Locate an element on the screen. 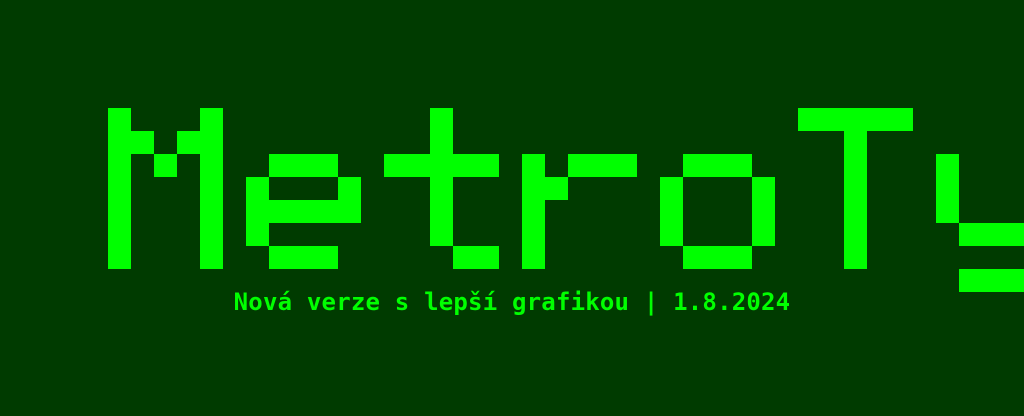 The image size is (1024, 416). logo-letter-t is located at coordinates (441, 188).